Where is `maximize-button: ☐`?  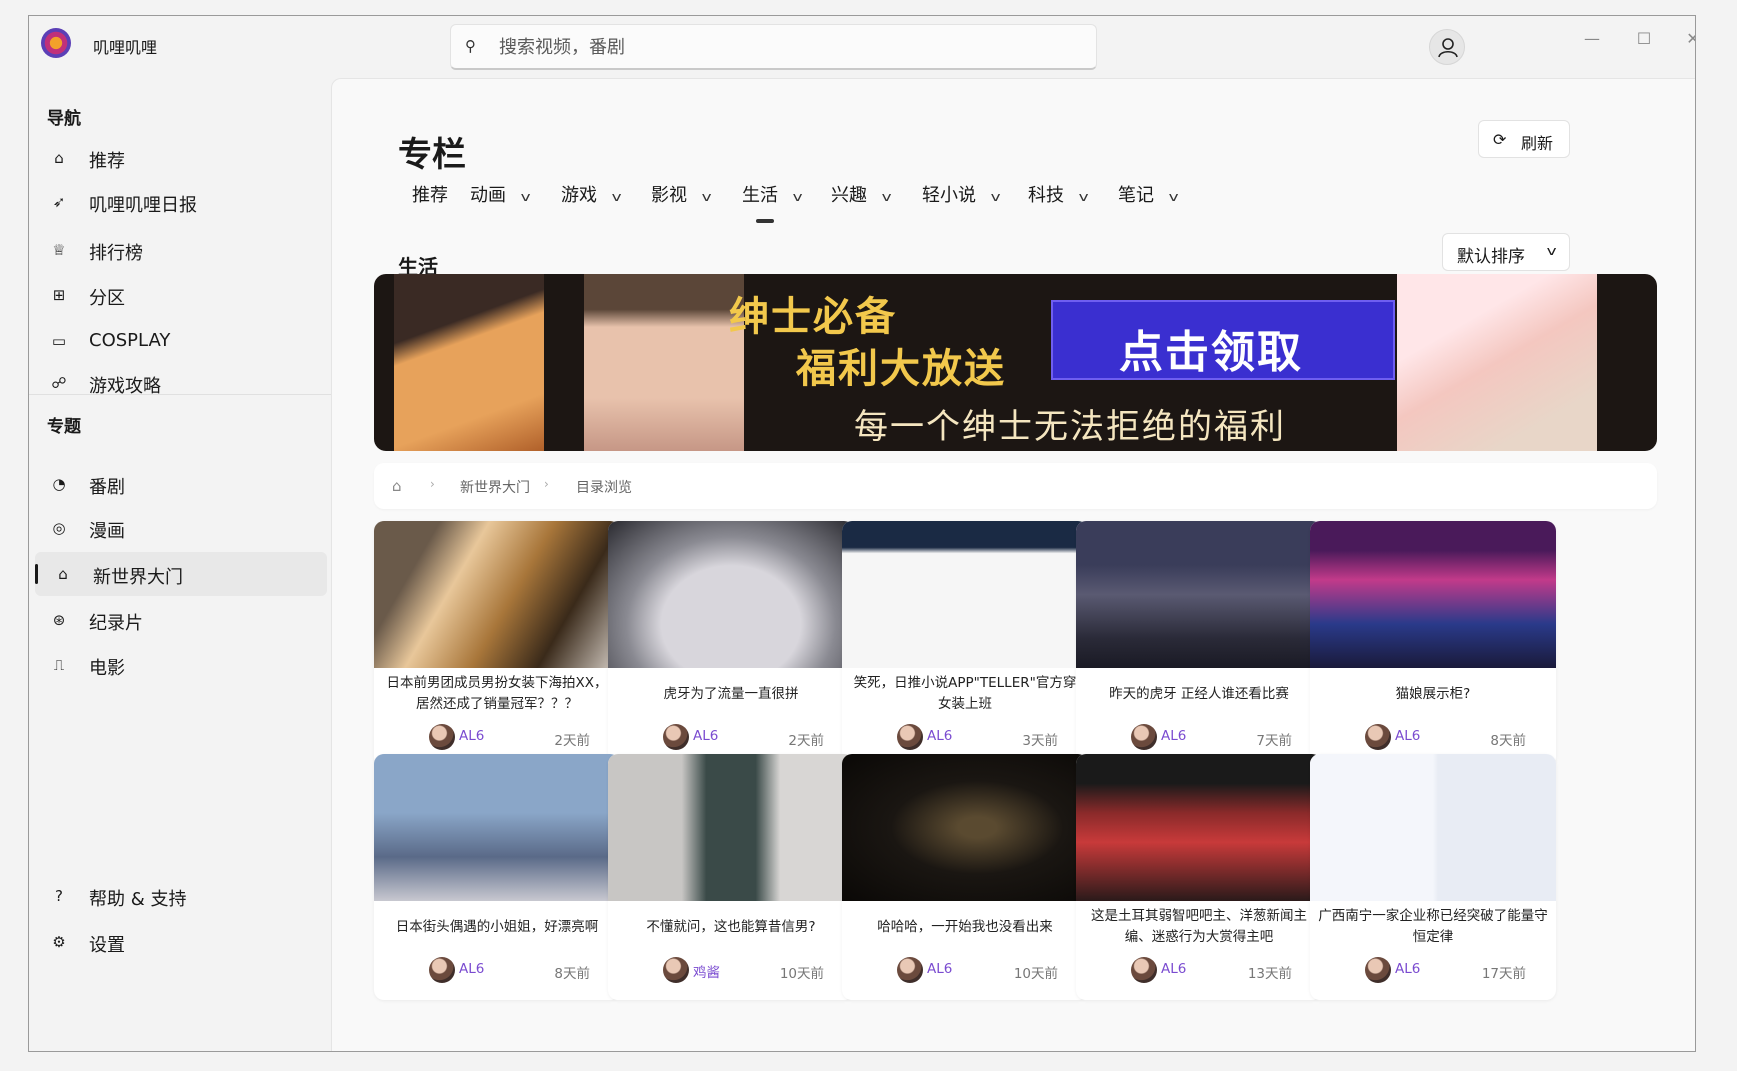 maximize-button: ☐ is located at coordinates (1644, 39).